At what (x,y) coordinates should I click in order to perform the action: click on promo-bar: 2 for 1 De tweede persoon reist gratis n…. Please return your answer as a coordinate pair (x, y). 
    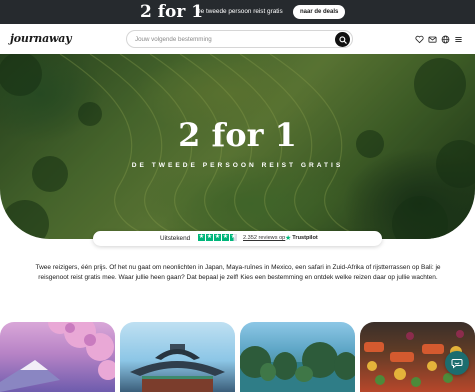
    Looking at the image, I should click on (237, 12).